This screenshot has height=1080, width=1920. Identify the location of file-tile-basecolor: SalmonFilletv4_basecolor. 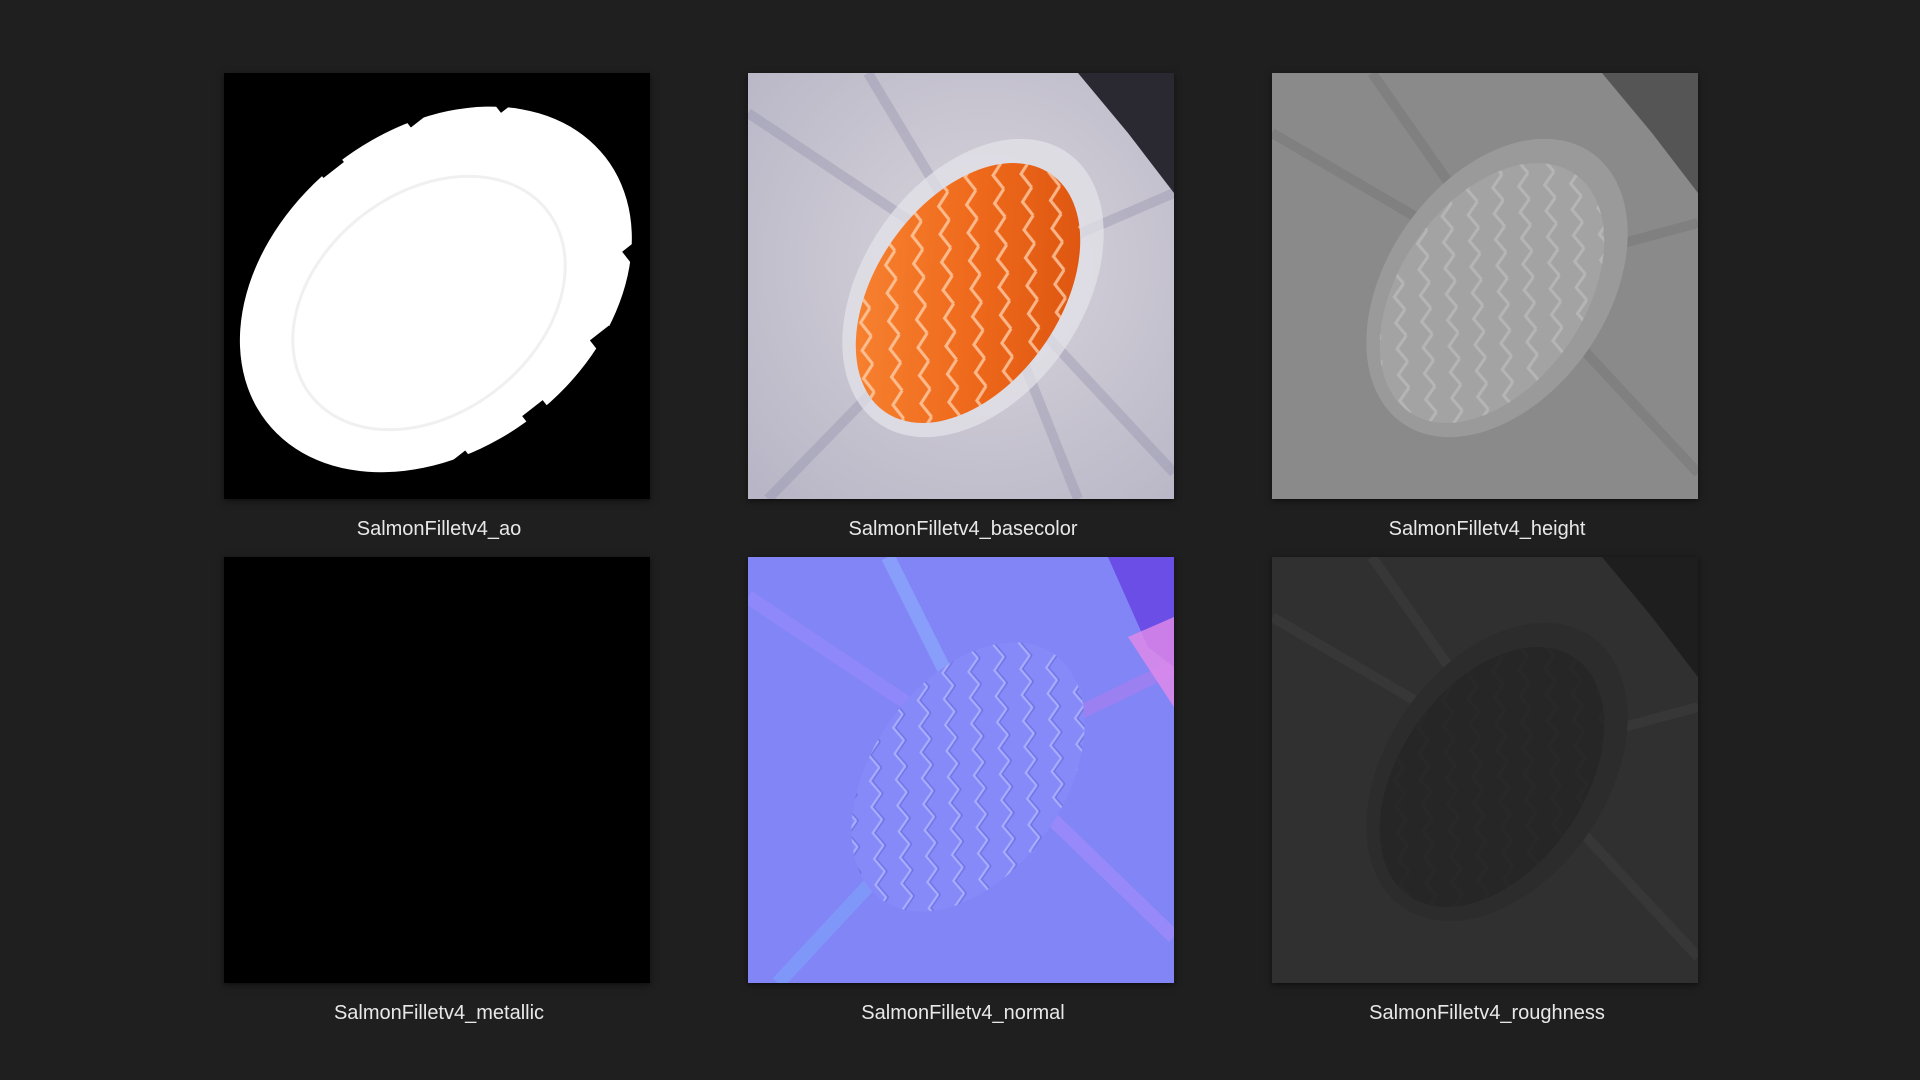
(961, 308).